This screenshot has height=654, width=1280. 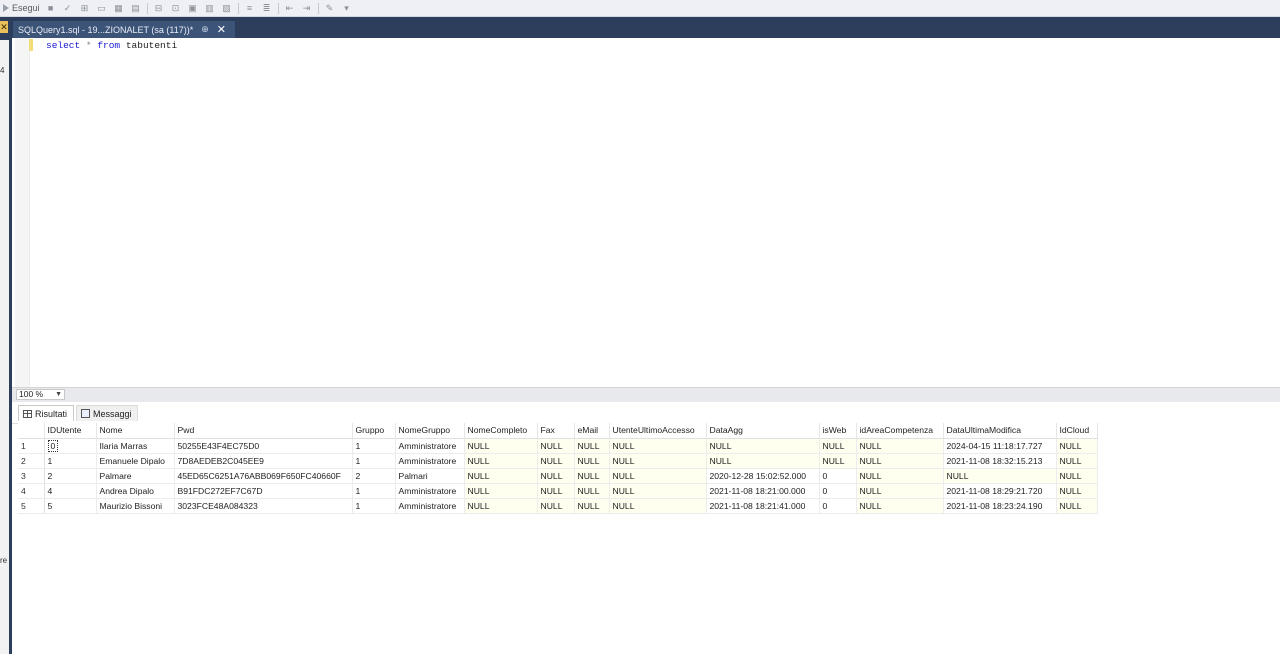 I want to click on table-cell: 3023FCE48A084323, so click(x=263, y=506).